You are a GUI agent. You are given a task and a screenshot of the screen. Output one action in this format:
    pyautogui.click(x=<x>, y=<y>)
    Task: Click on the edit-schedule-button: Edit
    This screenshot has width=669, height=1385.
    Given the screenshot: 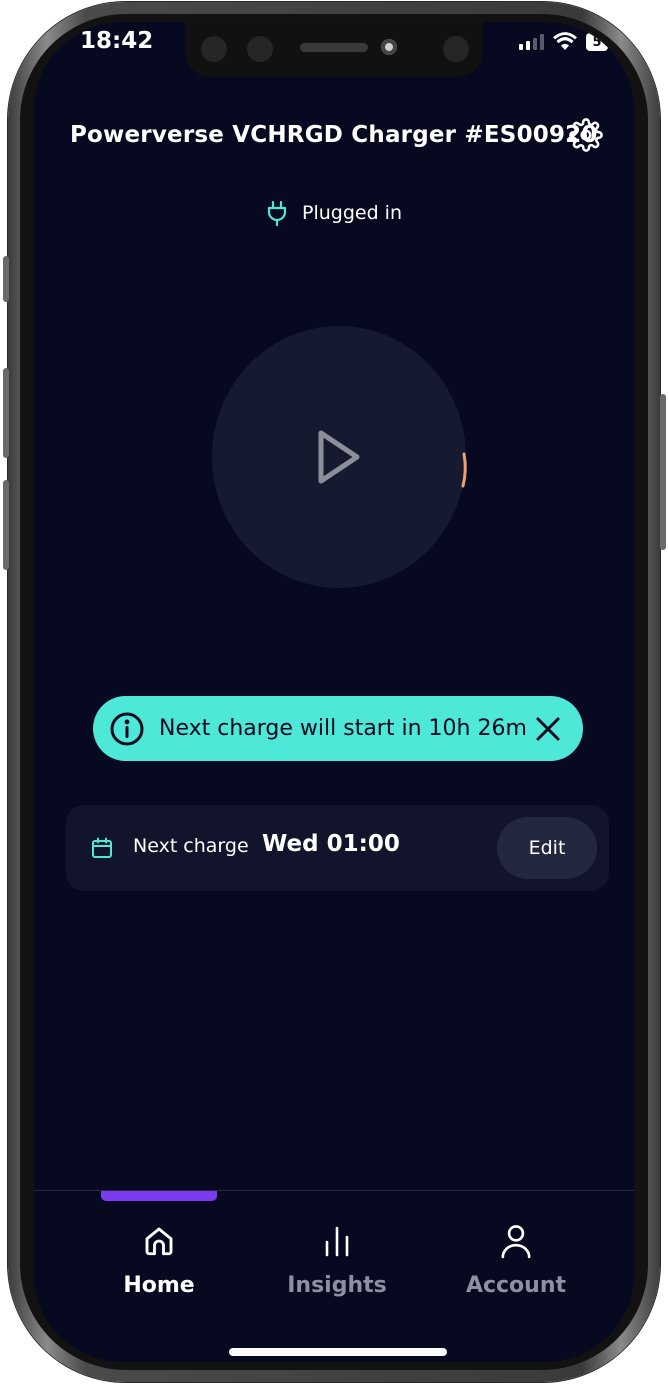 What is the action you would take?
    pyautogui.click(x=547, y=848)
    